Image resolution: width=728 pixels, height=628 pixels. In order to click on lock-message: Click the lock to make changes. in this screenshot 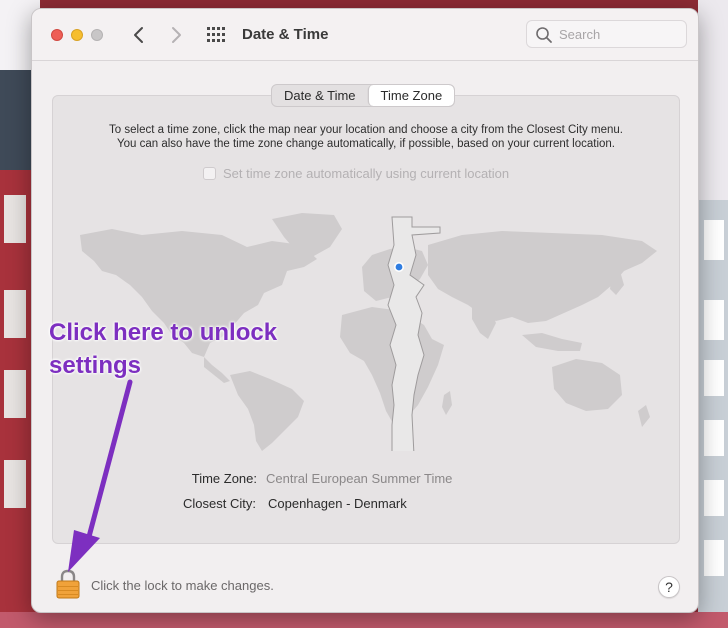, I will do `click(182, 585)`.